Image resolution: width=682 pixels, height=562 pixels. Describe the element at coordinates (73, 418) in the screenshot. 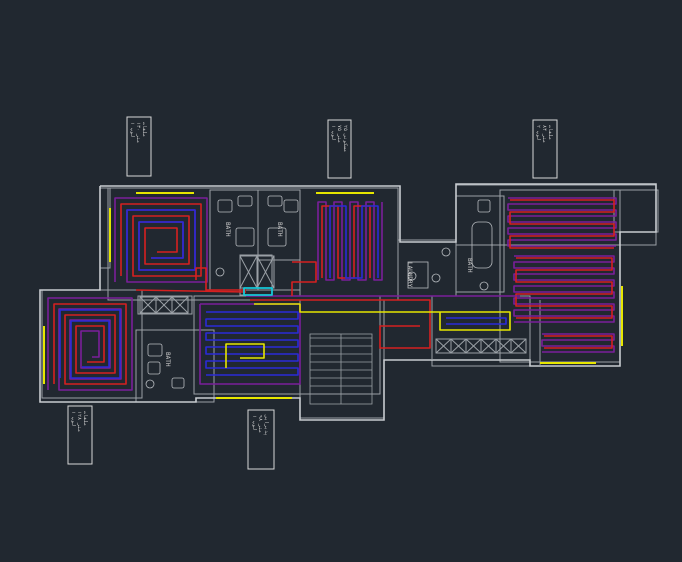

I see `loop-tag-4-line-3: ۱ لوپ` at that location.